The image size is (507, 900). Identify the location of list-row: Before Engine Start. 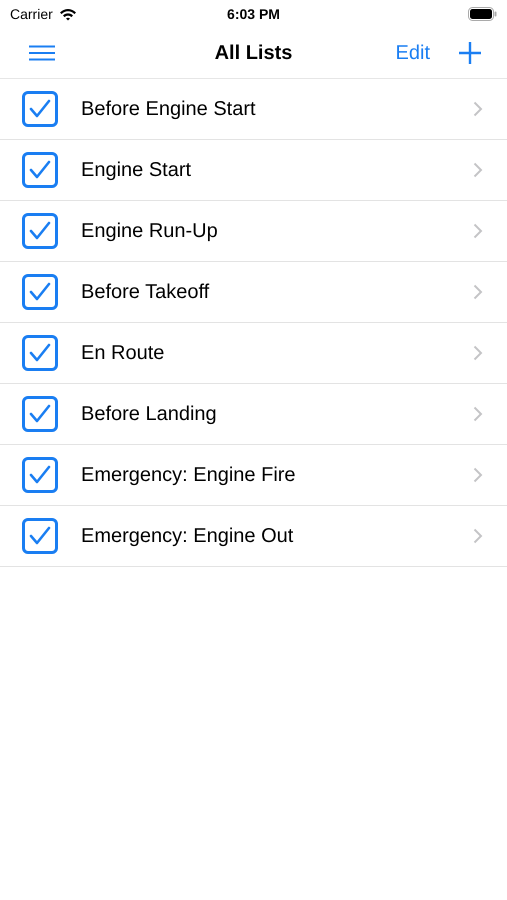
(253, 109).